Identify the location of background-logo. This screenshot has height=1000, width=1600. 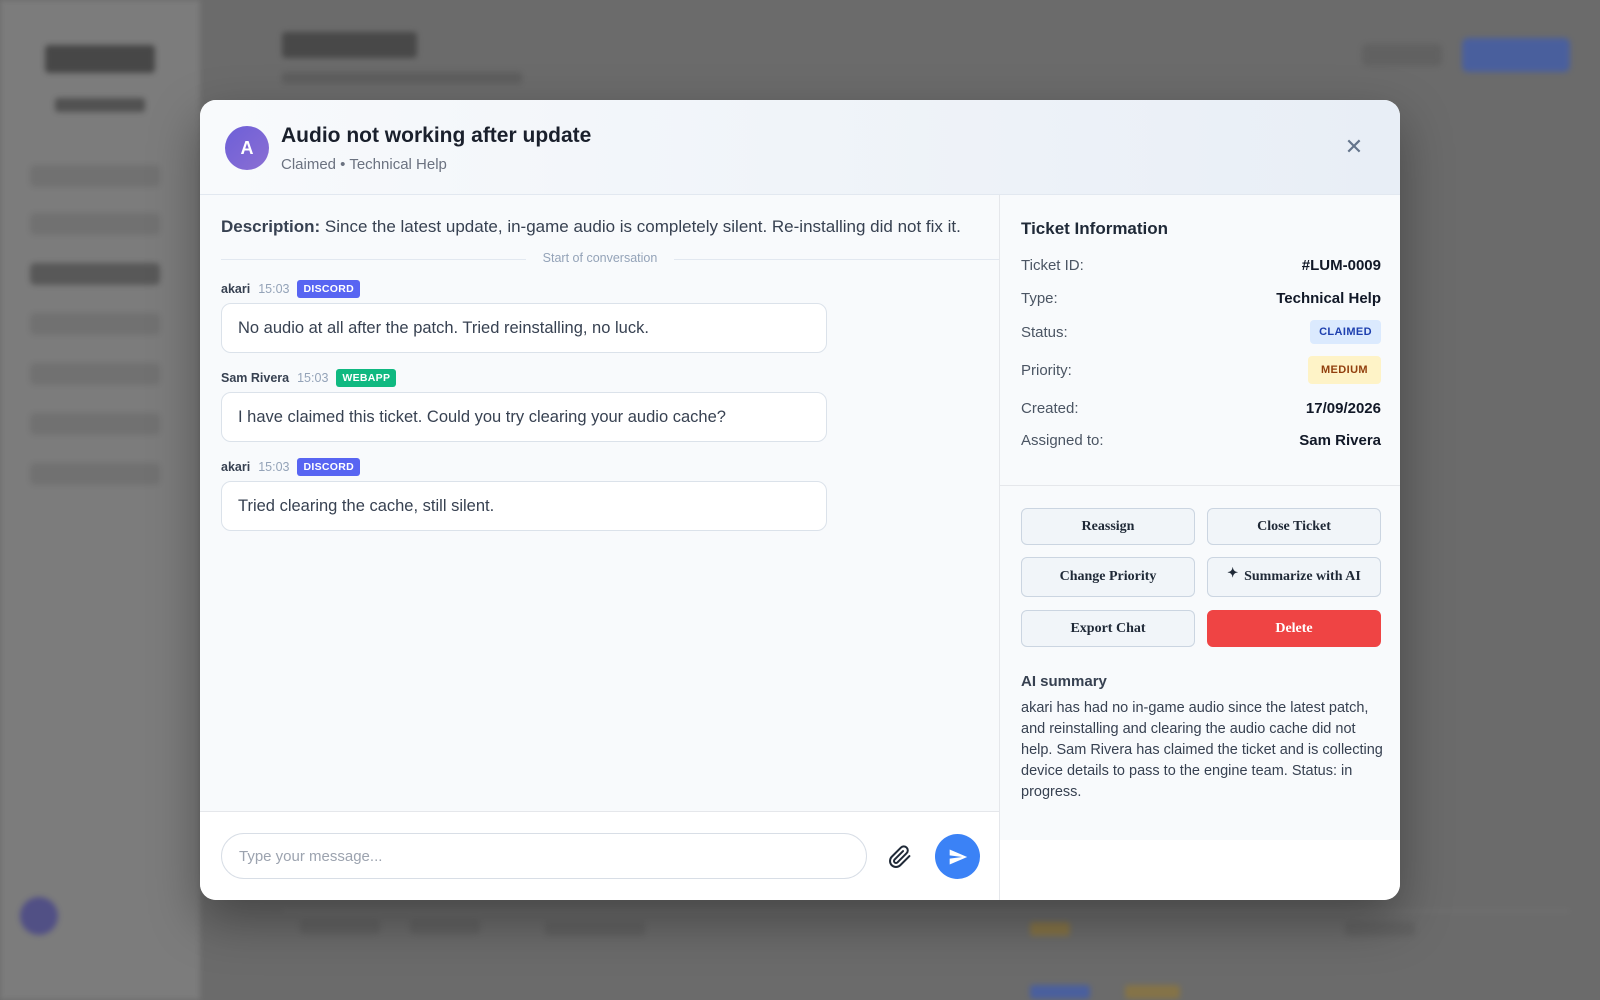
(100, 59).